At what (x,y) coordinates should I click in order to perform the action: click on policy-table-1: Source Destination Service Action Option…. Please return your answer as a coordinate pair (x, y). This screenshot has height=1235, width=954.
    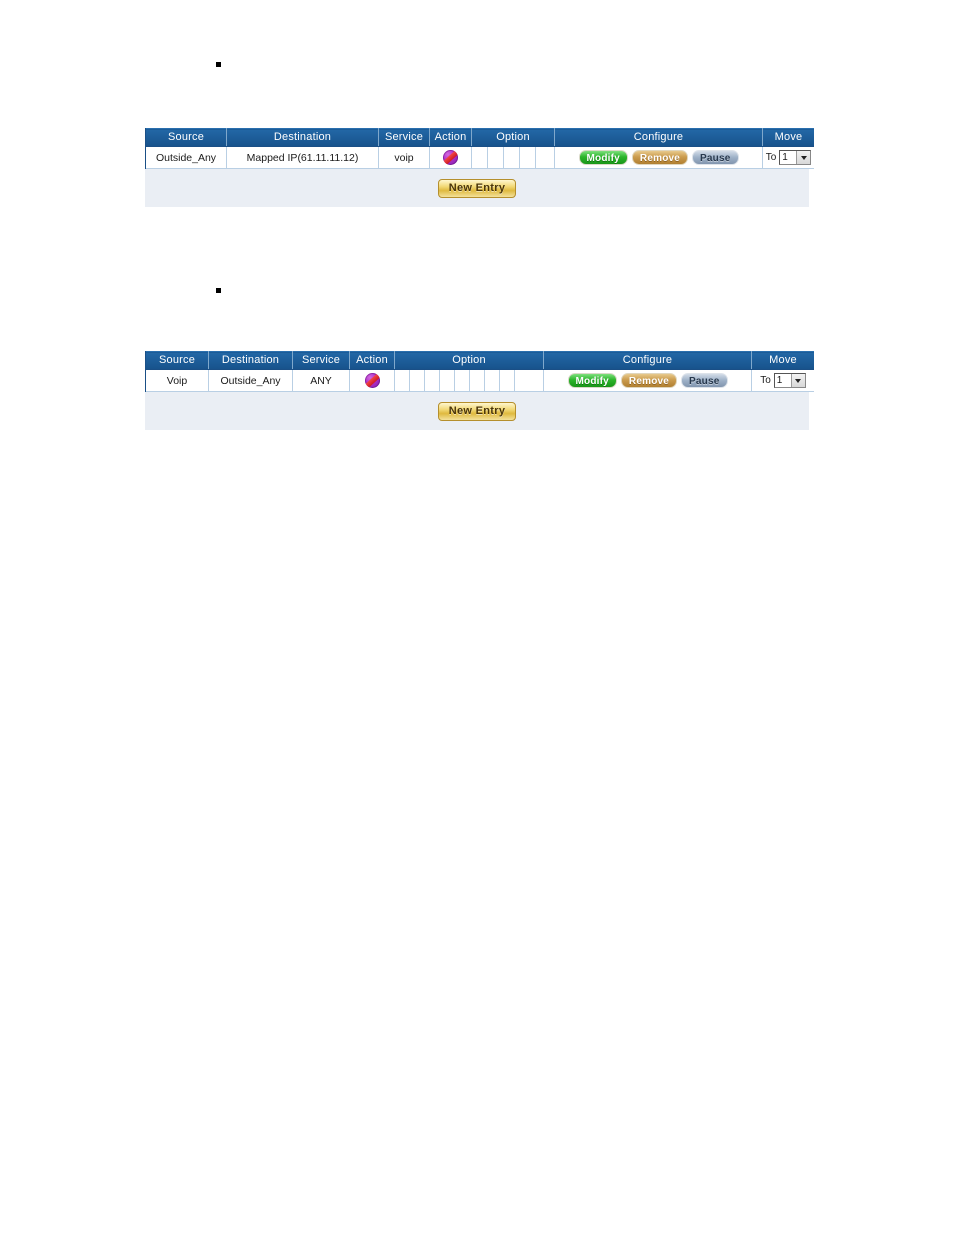
    Looking at the image, I should click on (480, 148).